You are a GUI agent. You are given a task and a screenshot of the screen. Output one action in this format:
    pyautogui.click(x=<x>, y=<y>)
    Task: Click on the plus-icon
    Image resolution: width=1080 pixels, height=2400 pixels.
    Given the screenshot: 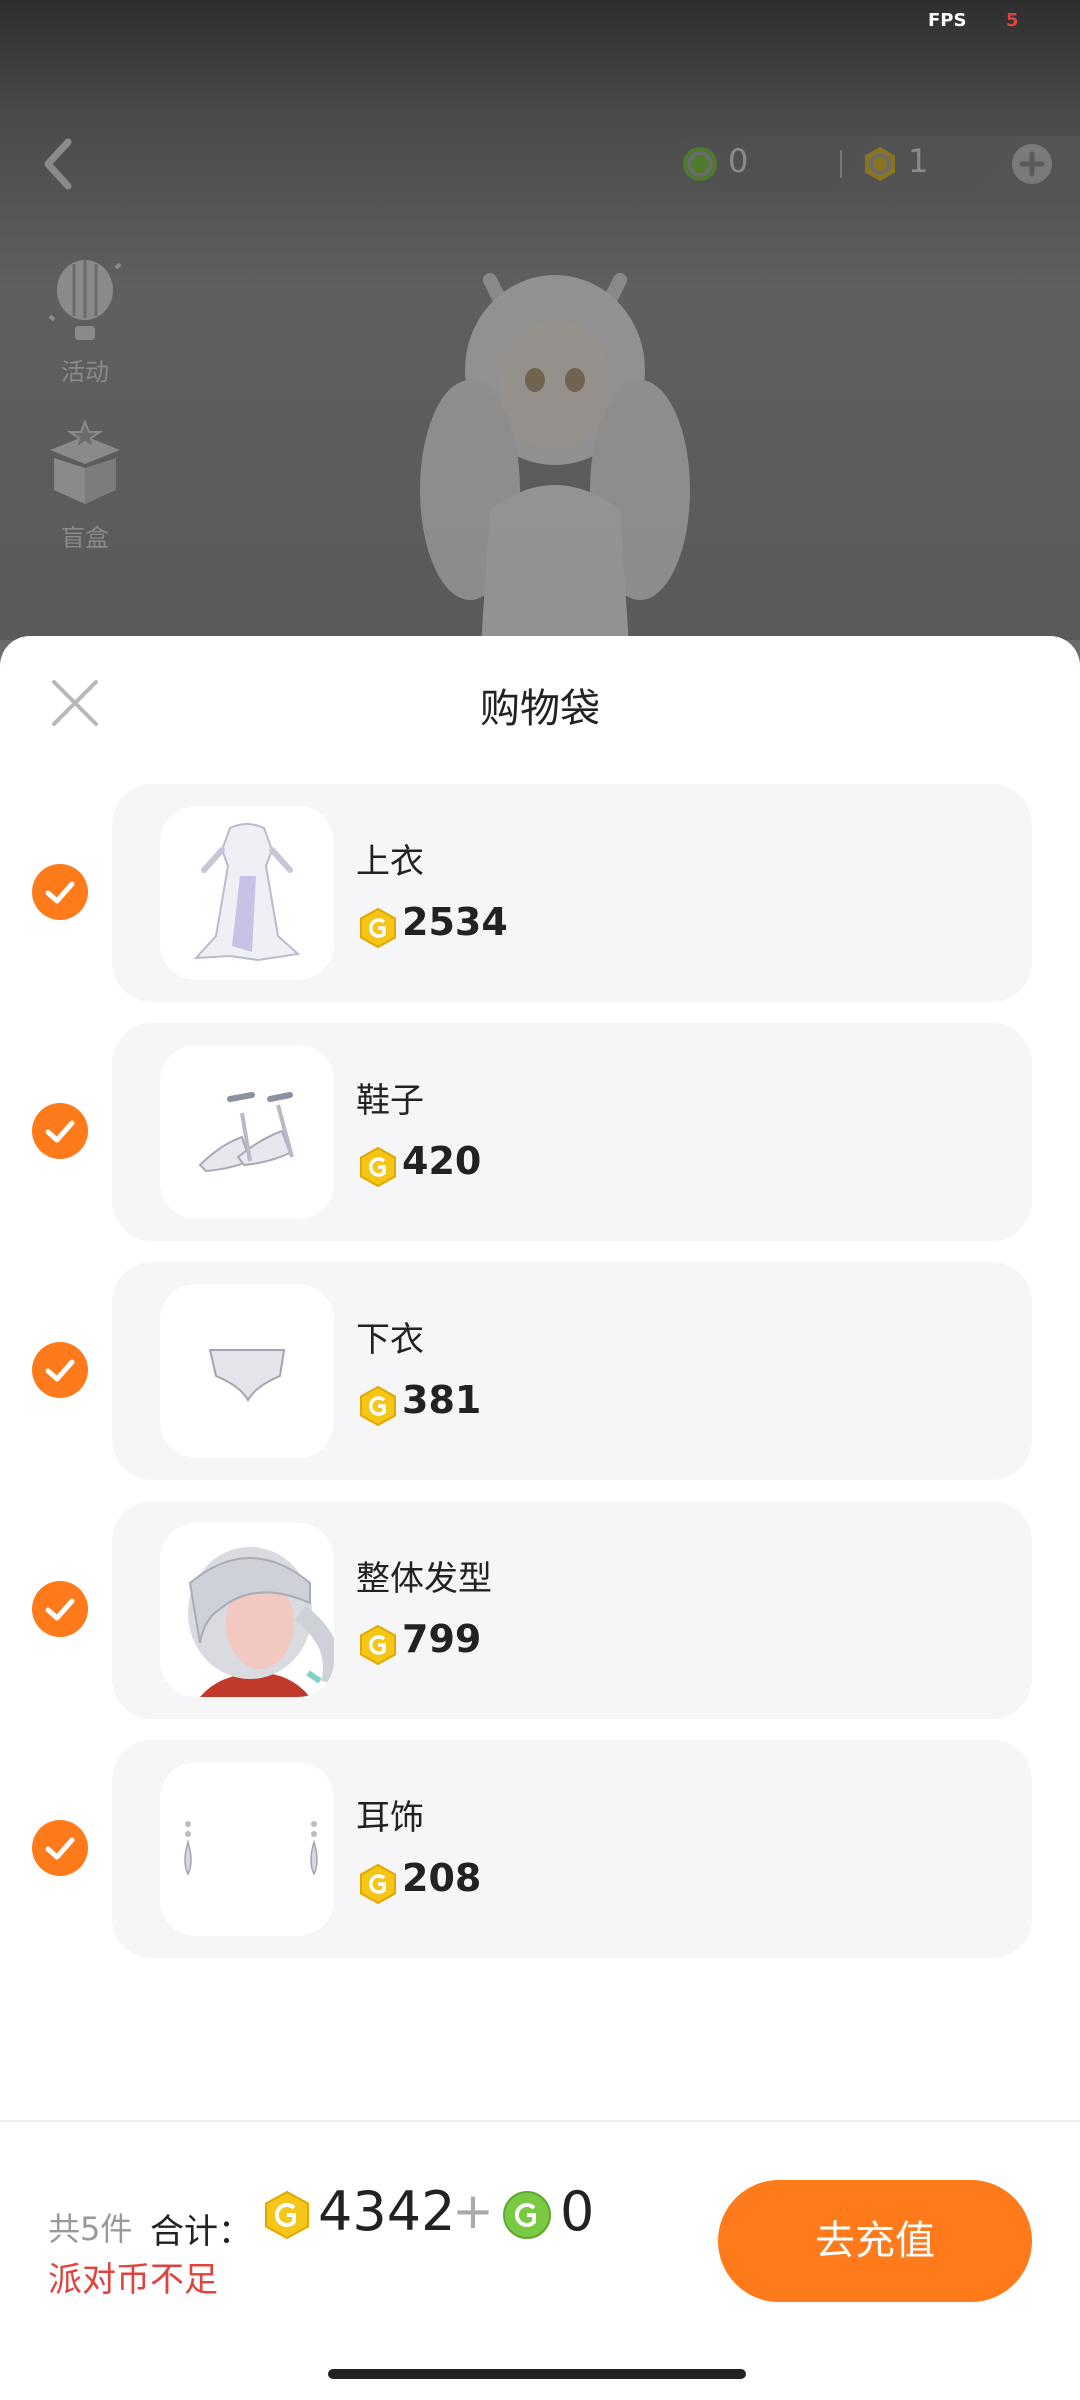 What is the action you would take?
    pyautogui.click(x=1032, y=164)
    